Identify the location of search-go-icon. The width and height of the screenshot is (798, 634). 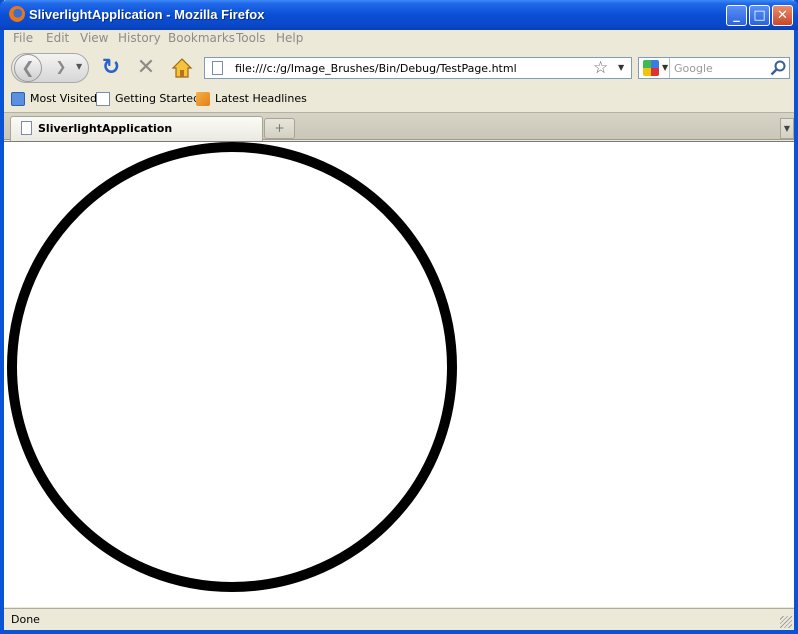
(778, 68).